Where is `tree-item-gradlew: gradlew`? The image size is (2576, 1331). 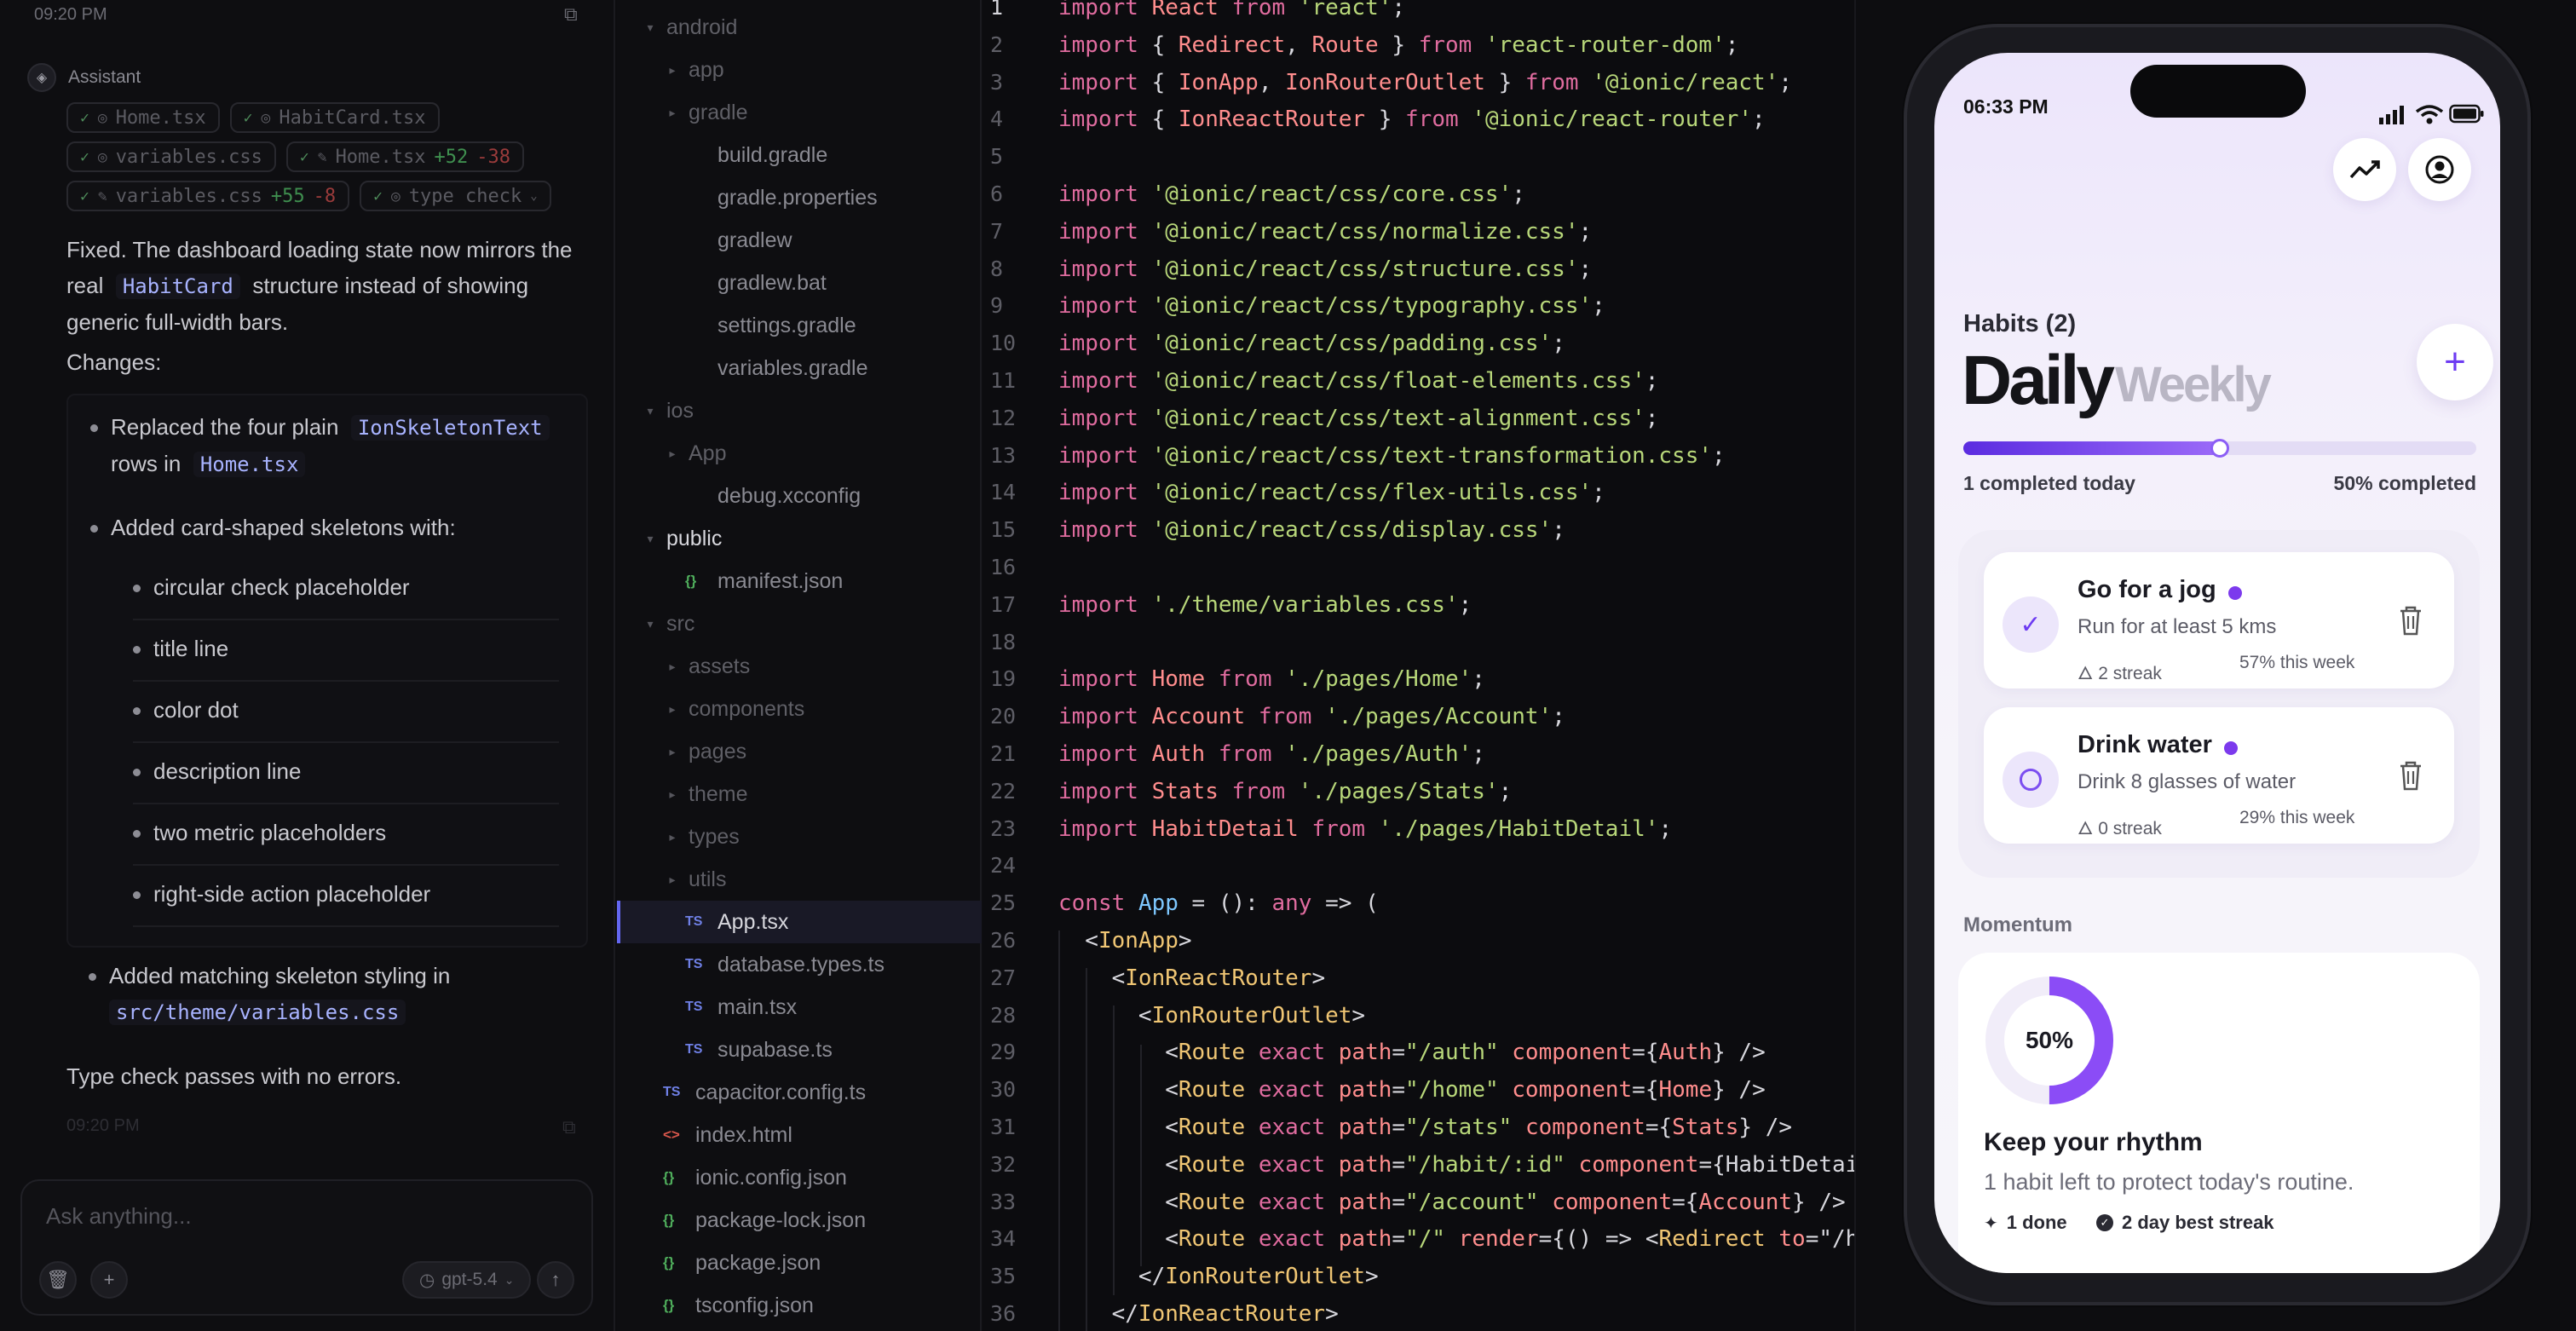
tree-item-gradlew: gradlew is located at coordinates (799, 241).